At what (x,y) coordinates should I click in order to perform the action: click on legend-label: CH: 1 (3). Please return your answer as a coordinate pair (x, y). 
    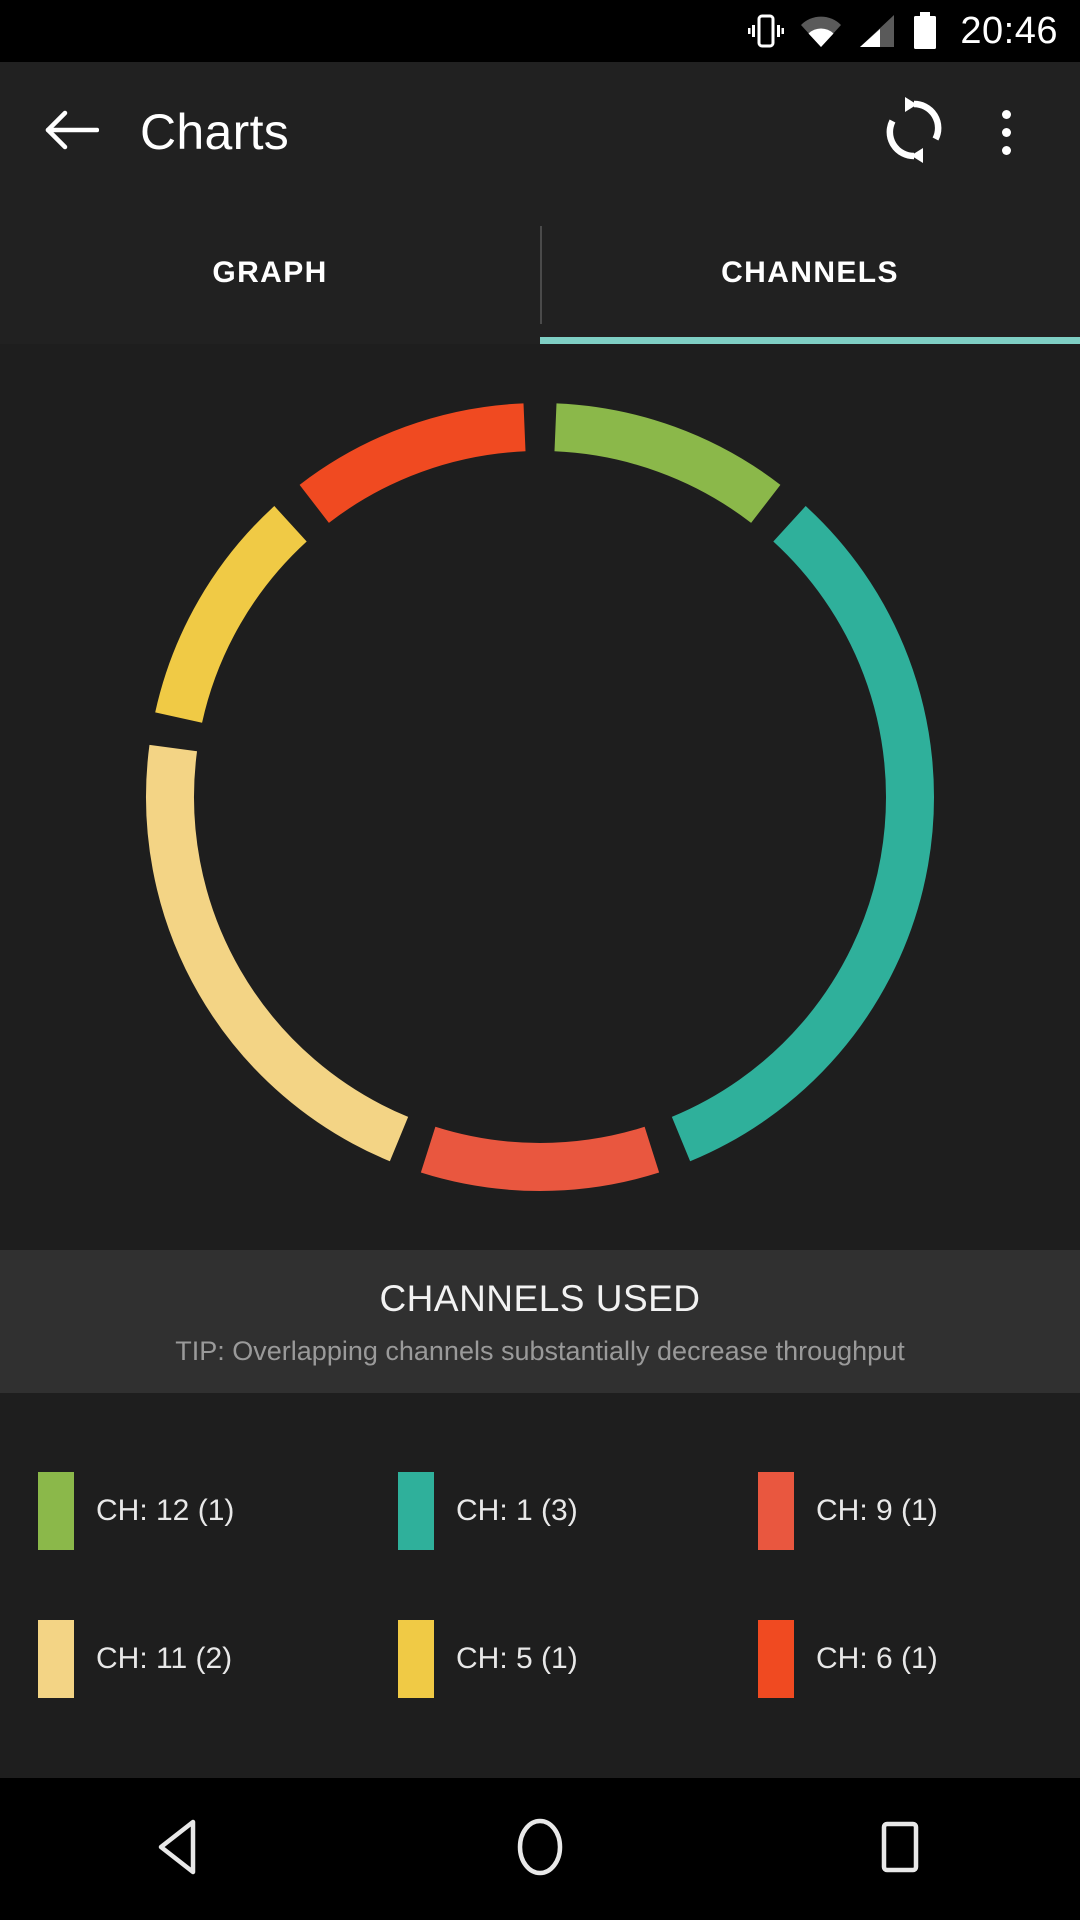
    Looking at the image, I should click on (517, 1510).